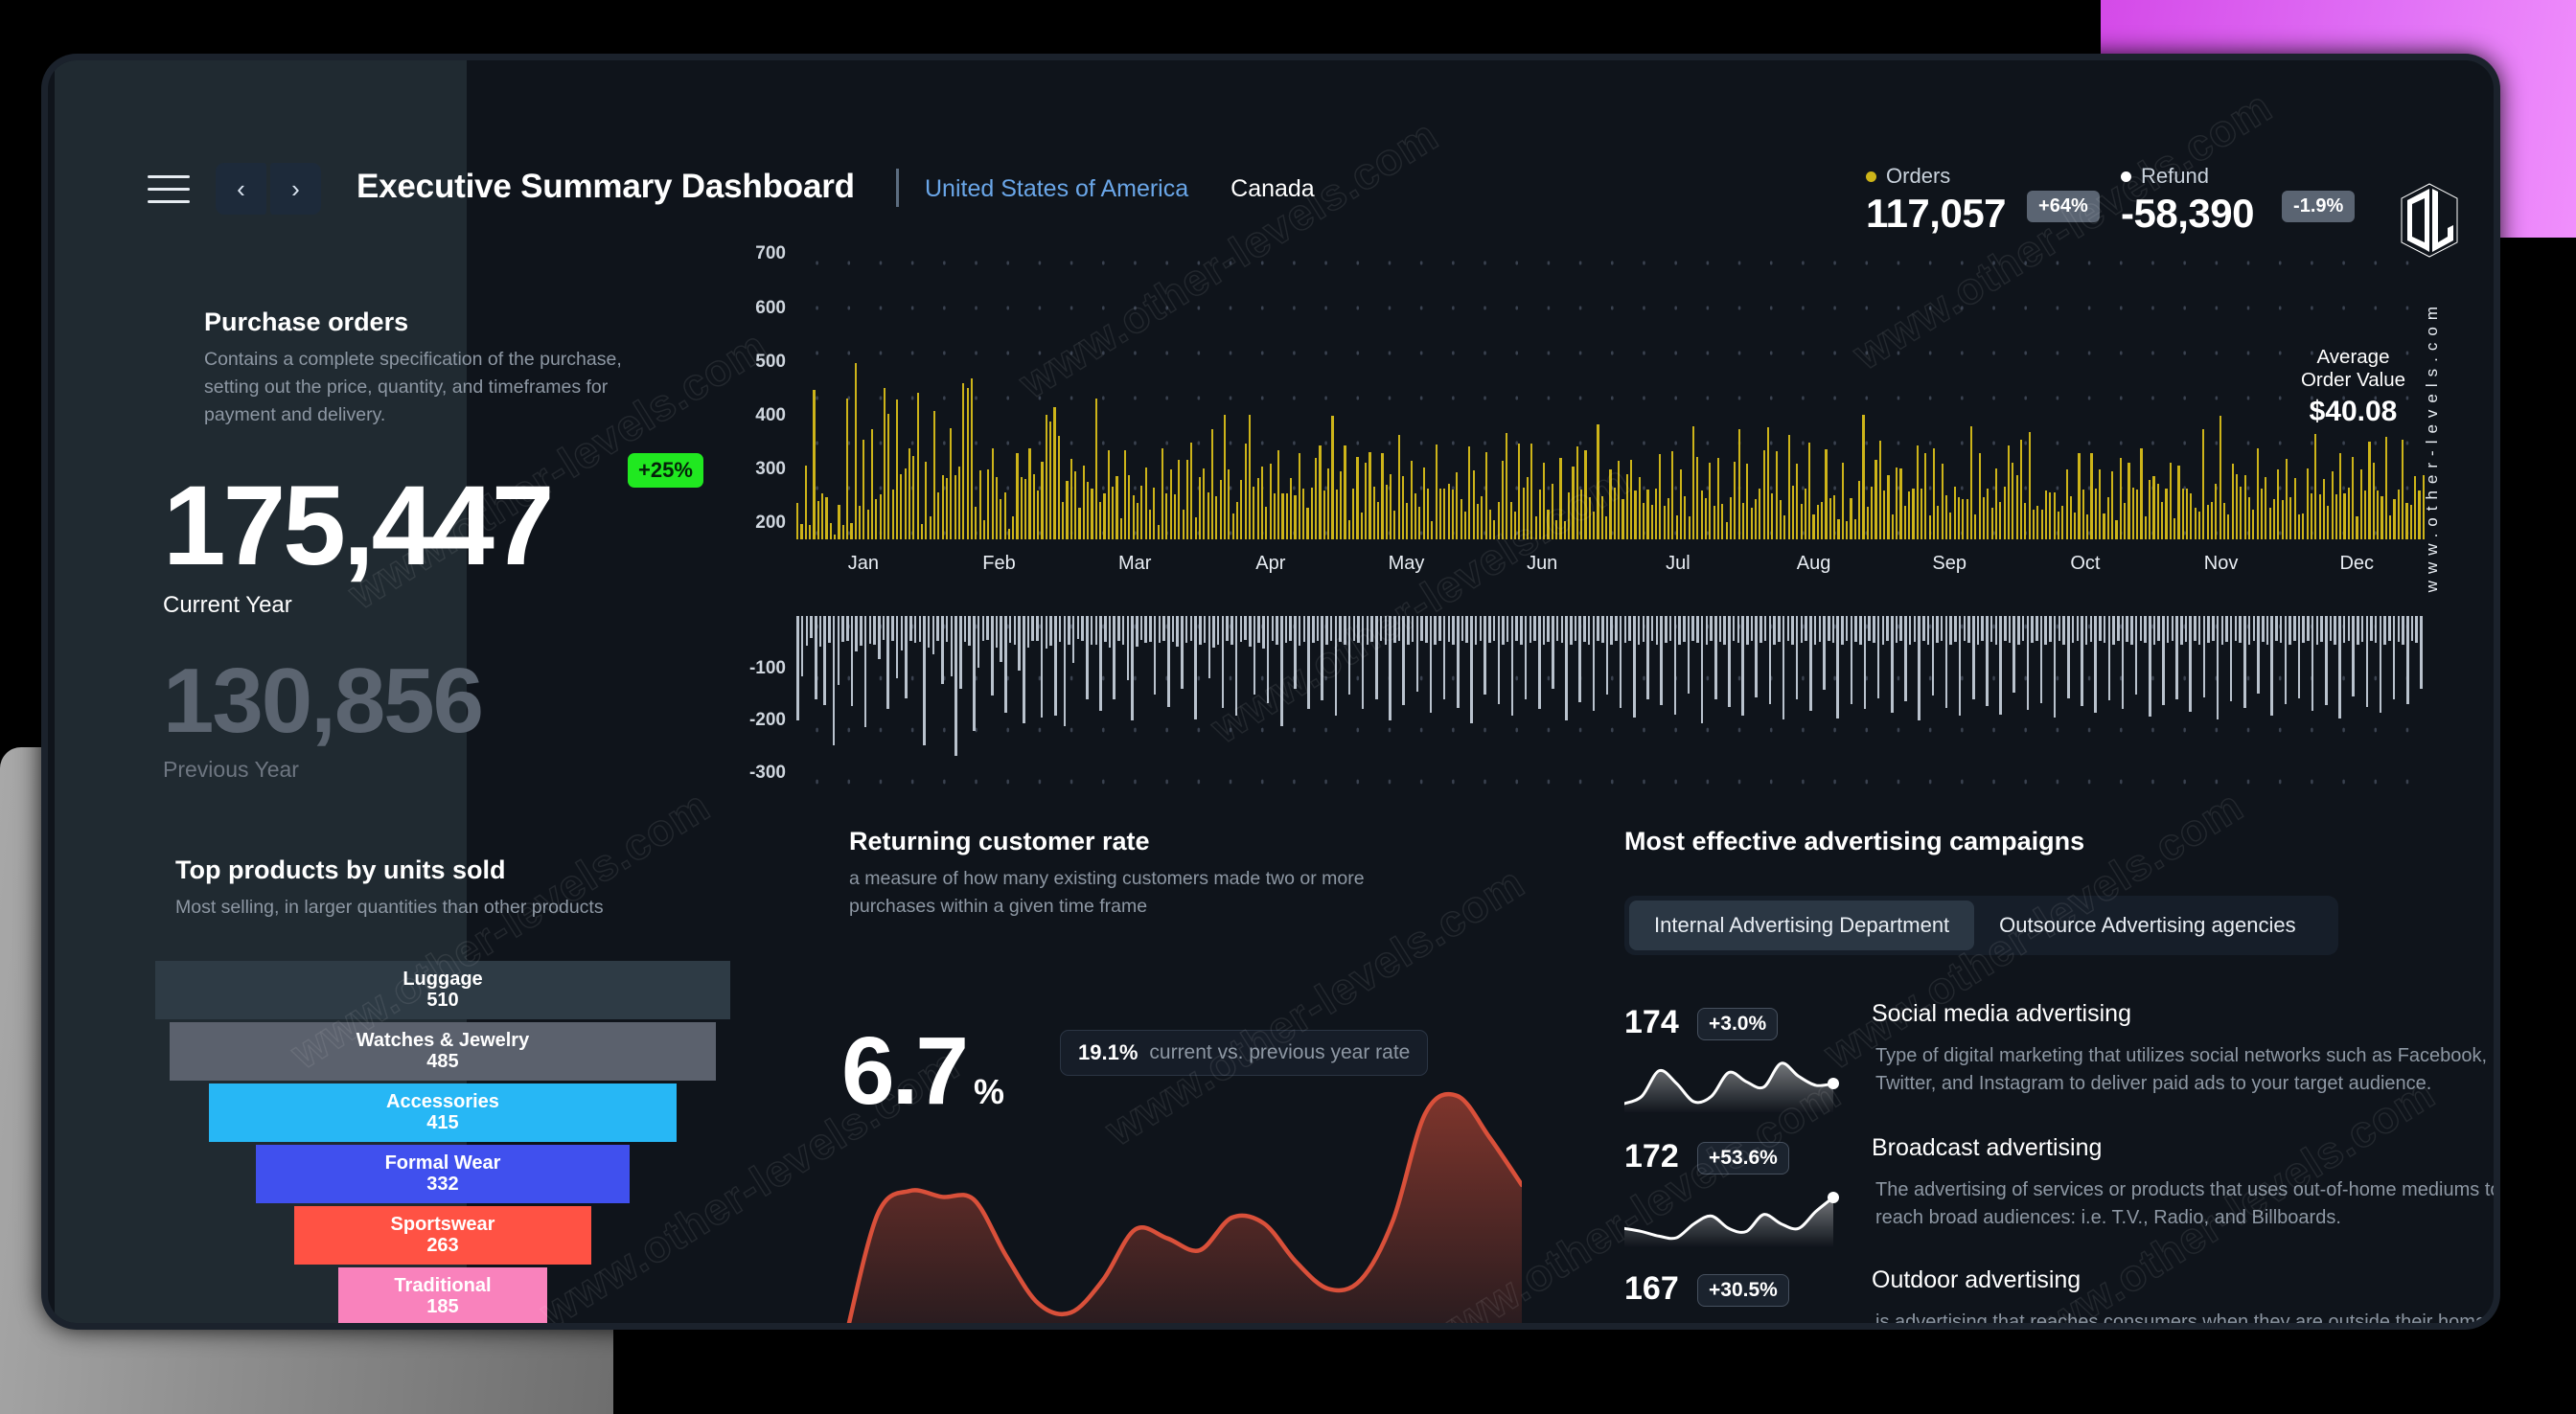 The width and height of the screenshot is (2576, 1414). What do you see at coordinates (443, 1295) in the screenshot?
I see `funnel-row: Traditional 185` at bounding box center [443, 1295].